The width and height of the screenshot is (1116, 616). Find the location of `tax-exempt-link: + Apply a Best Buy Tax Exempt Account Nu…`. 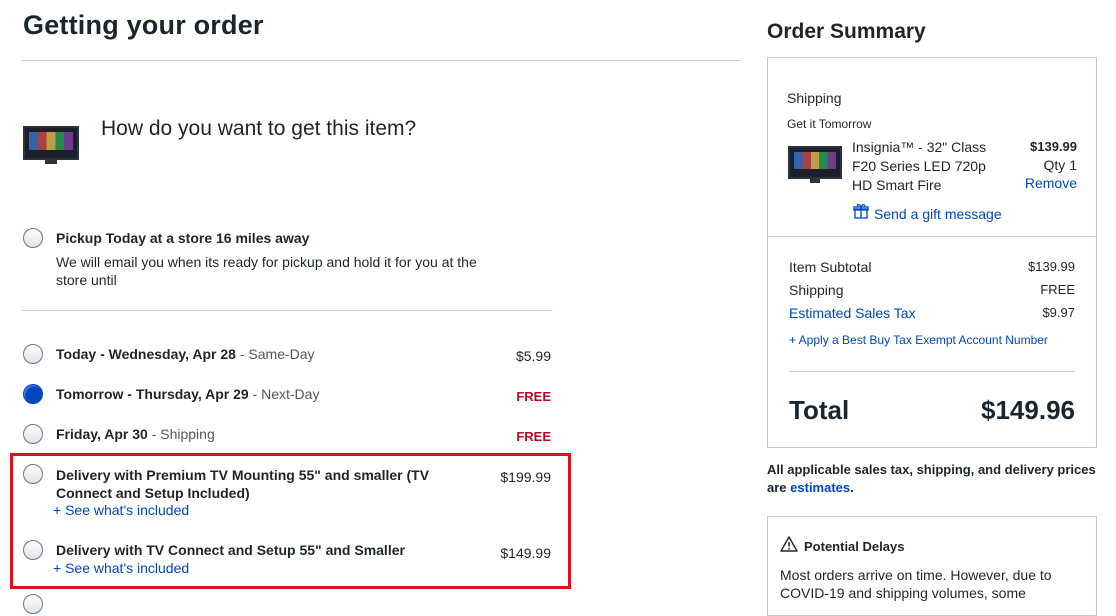

tax-exempt-link: + Apply a Best Buy Tax Exempt Account Nu… is located at coordinates (918, 340).